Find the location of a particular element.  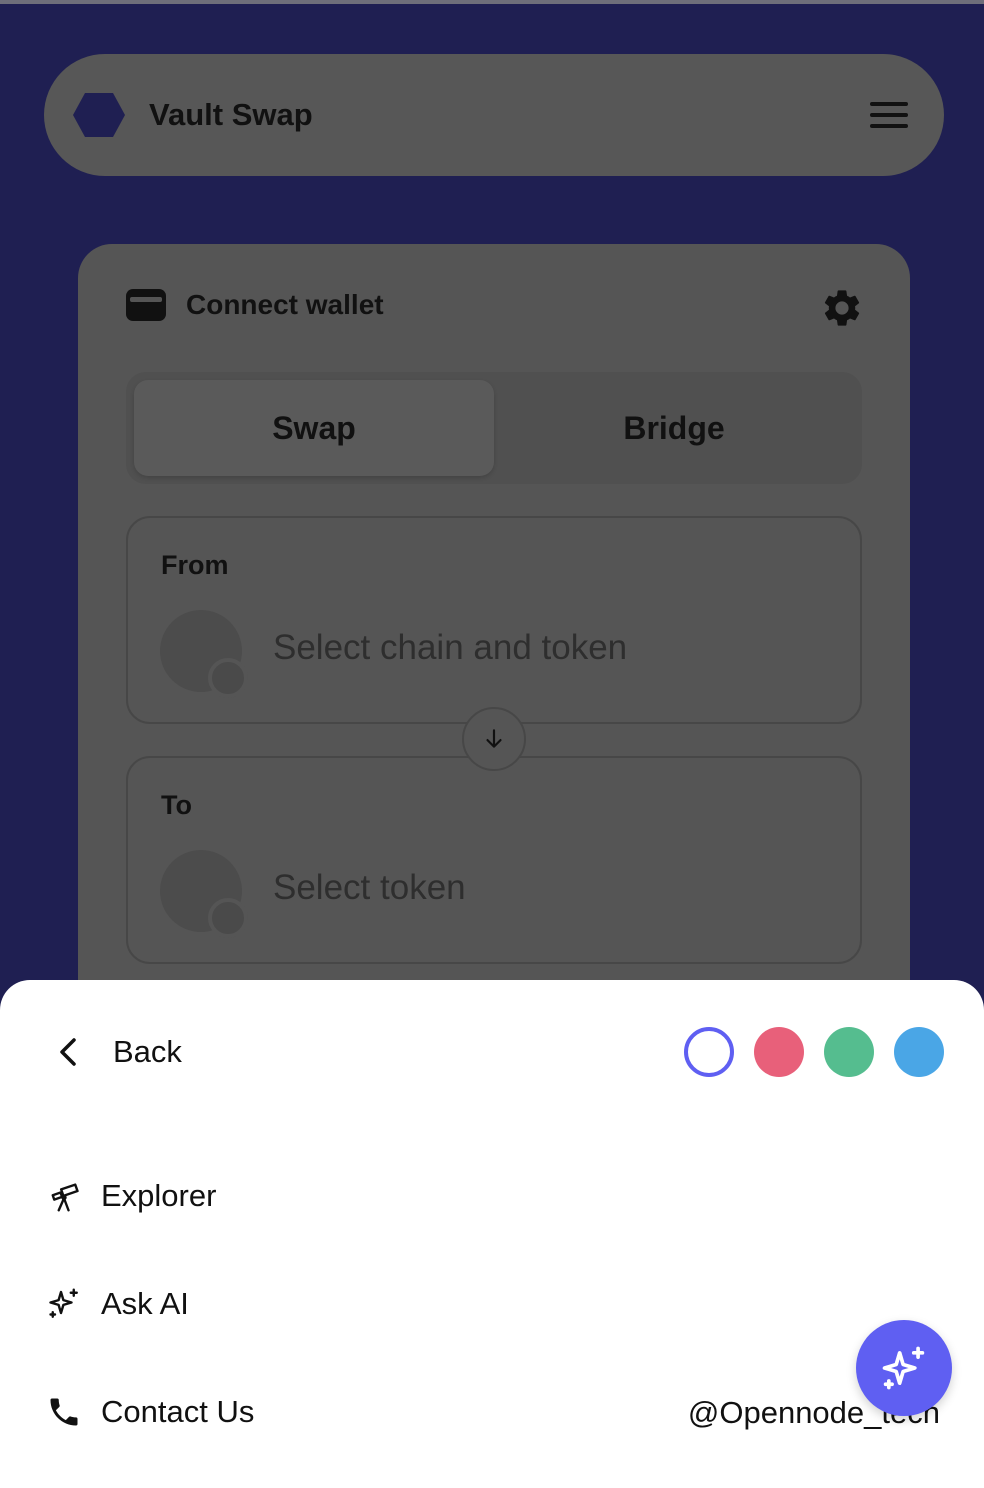

explorer-label: Explorer is located at coordinates (159, 1195).